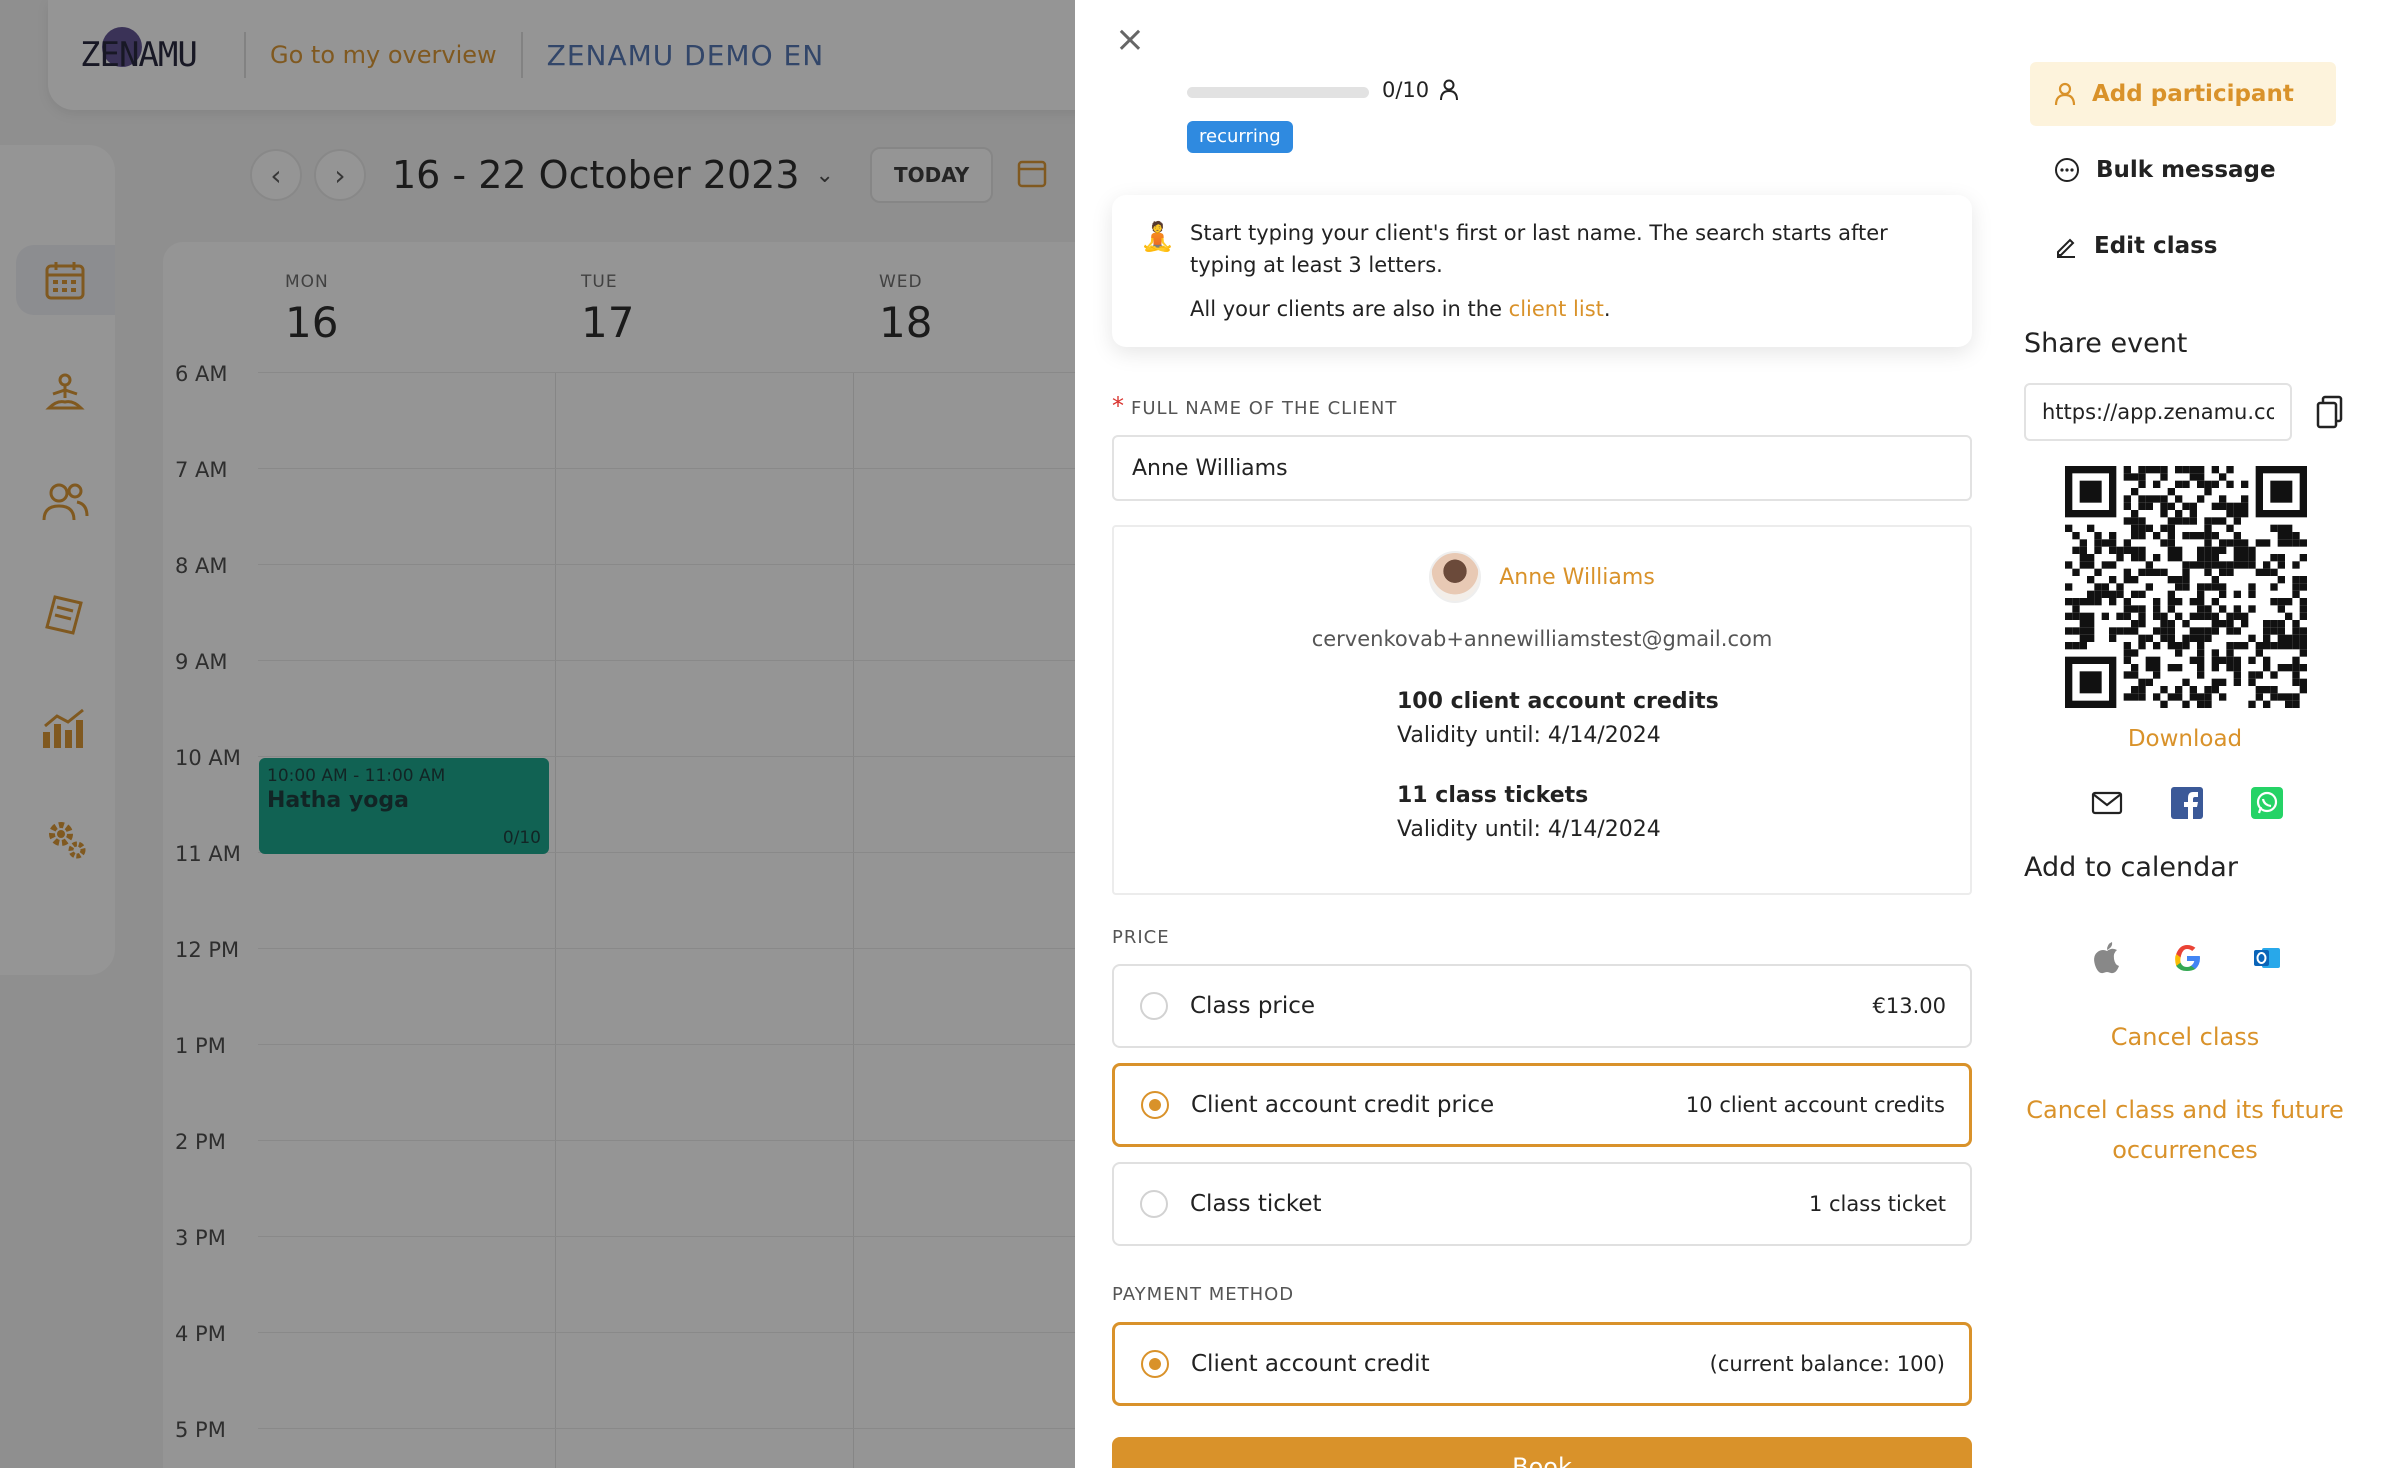 The image size is (2386, 1468). I want to click on capacity-bar, so click(1278, 92).